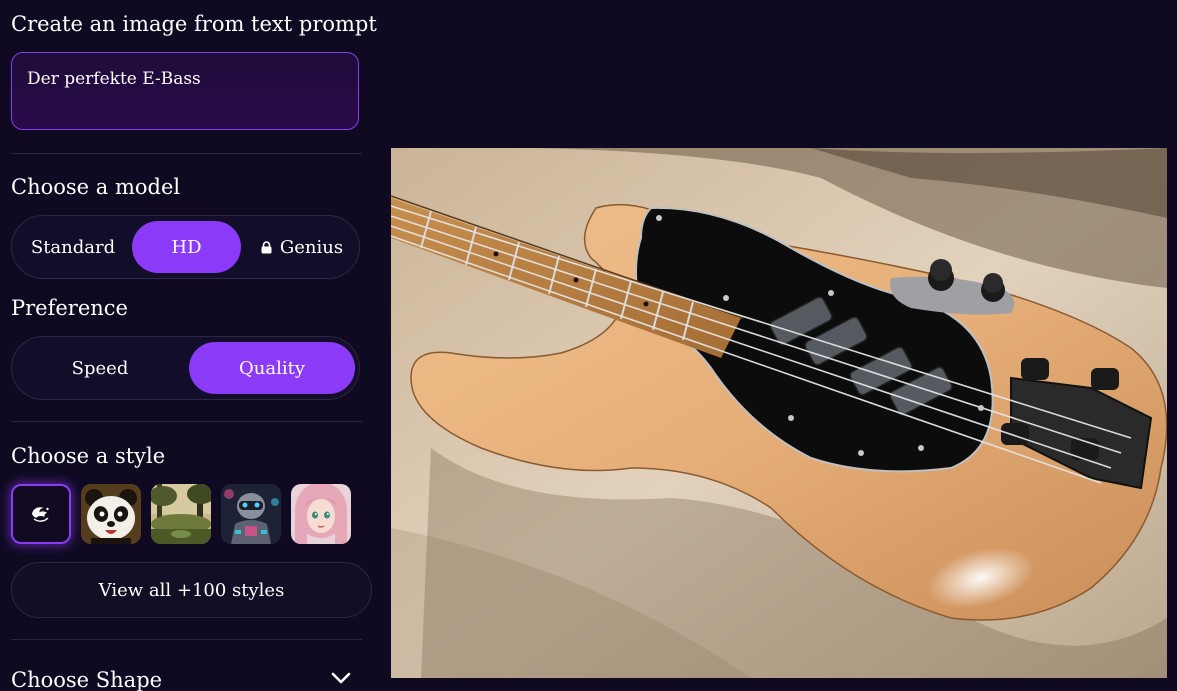 The height and width of the screenshot is (691, 1177). Describe the element at coordinates (185, 91) in the screenshot. I see `prompt-input: Der perfekte E-Bass` at that location.